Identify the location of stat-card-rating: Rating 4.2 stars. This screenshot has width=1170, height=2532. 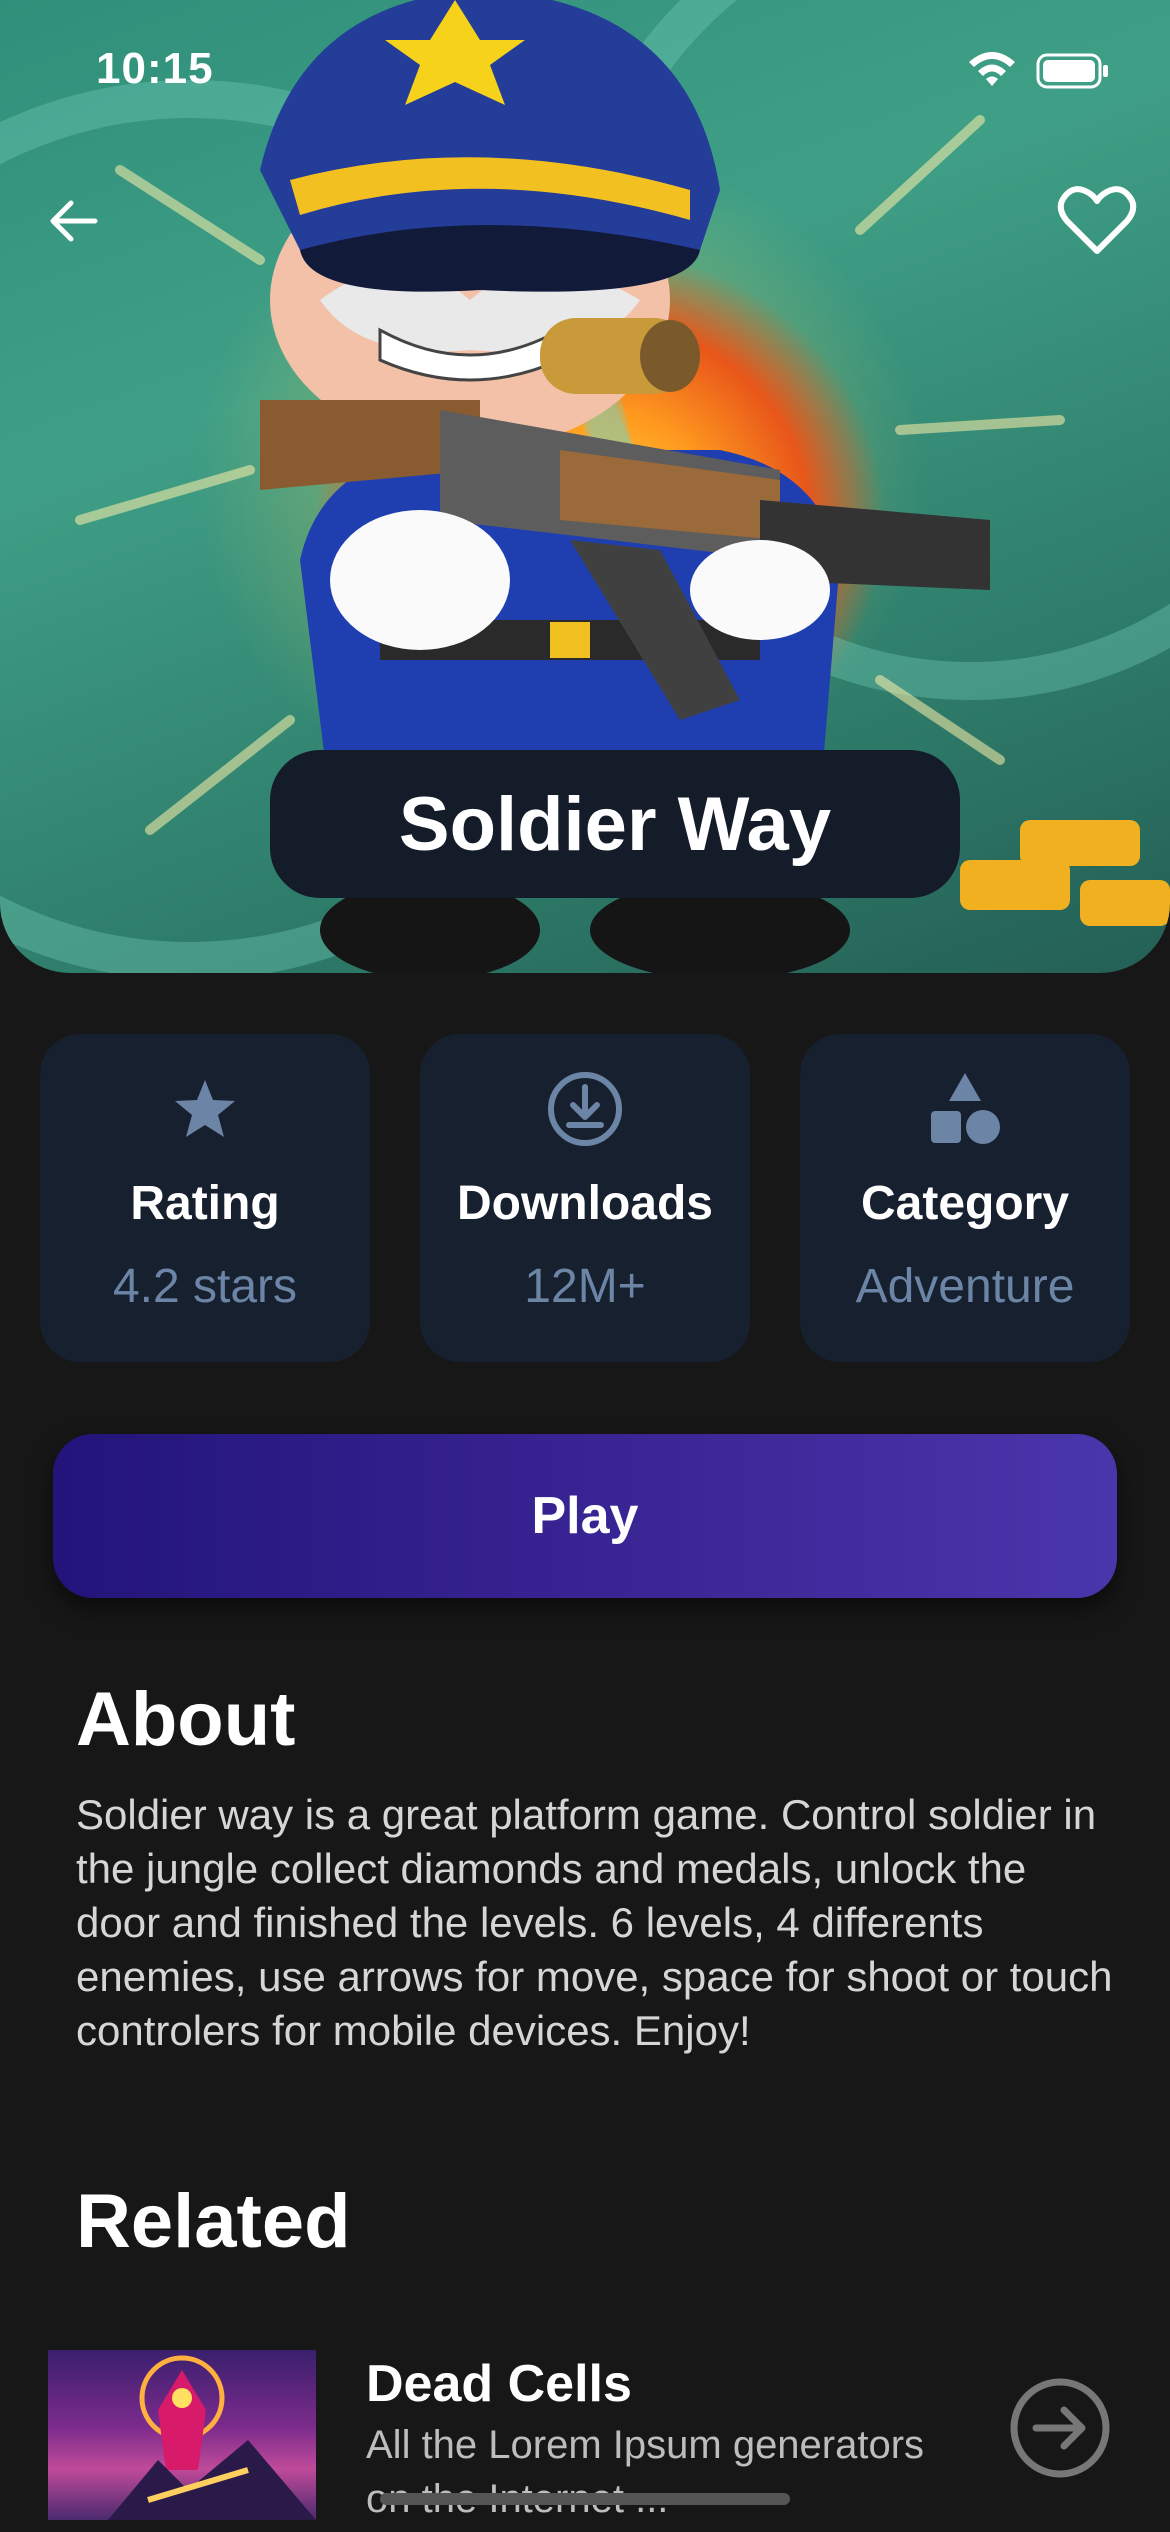
(205, 1198).